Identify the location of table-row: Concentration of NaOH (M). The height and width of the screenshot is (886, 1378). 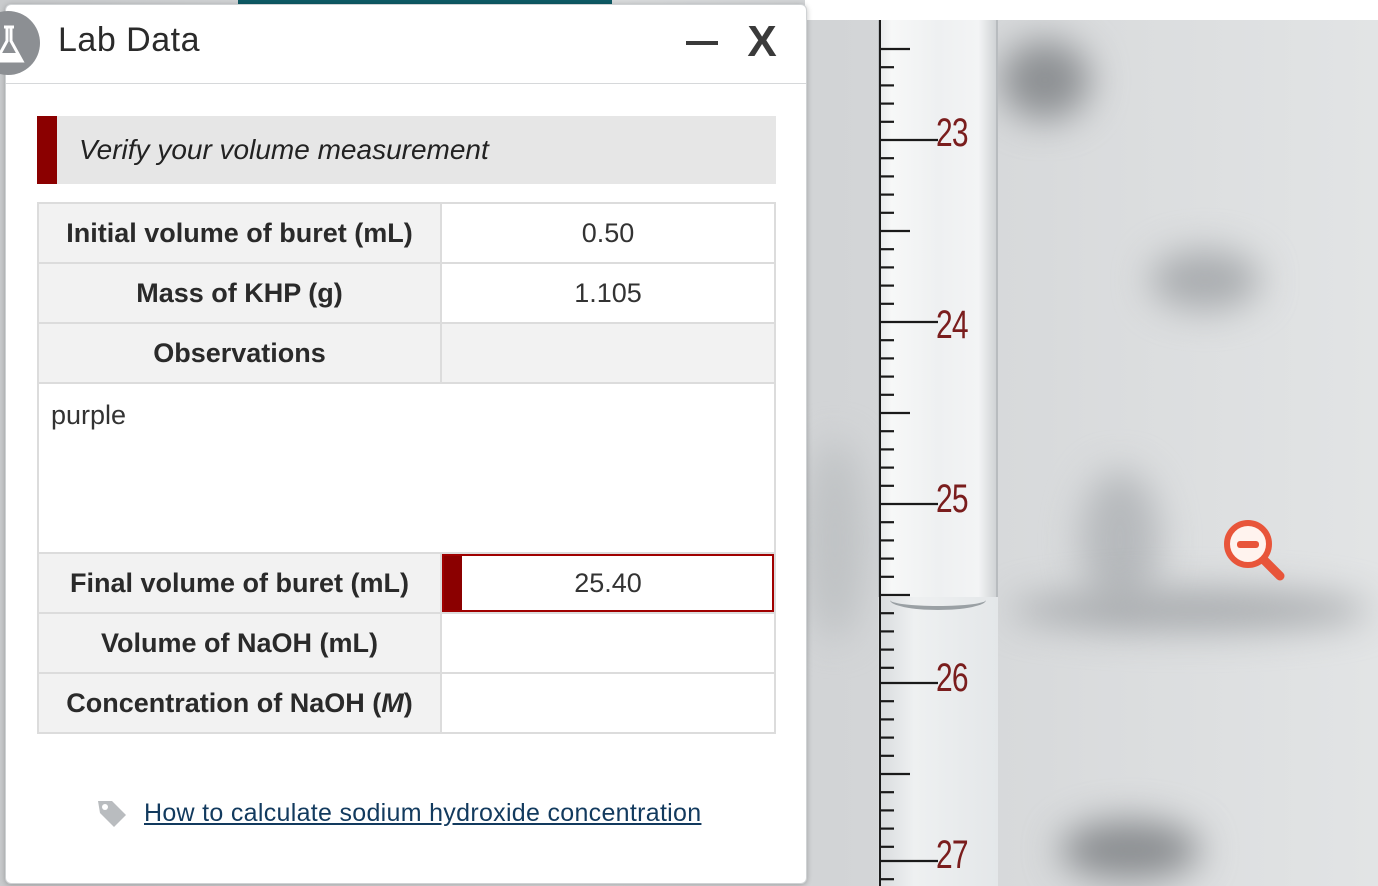
(406, 703).